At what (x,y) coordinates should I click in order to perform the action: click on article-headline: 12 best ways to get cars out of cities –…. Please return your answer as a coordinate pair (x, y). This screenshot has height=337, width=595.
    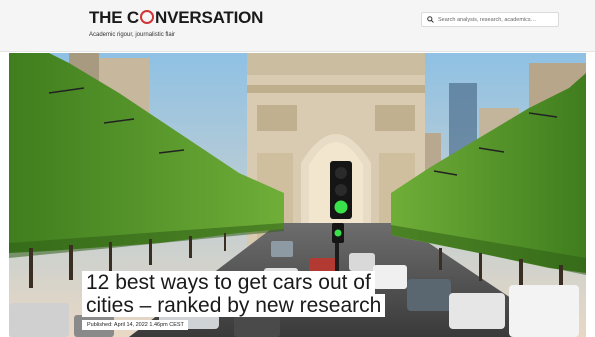
    Looking at the image, I should click on (234, 294).